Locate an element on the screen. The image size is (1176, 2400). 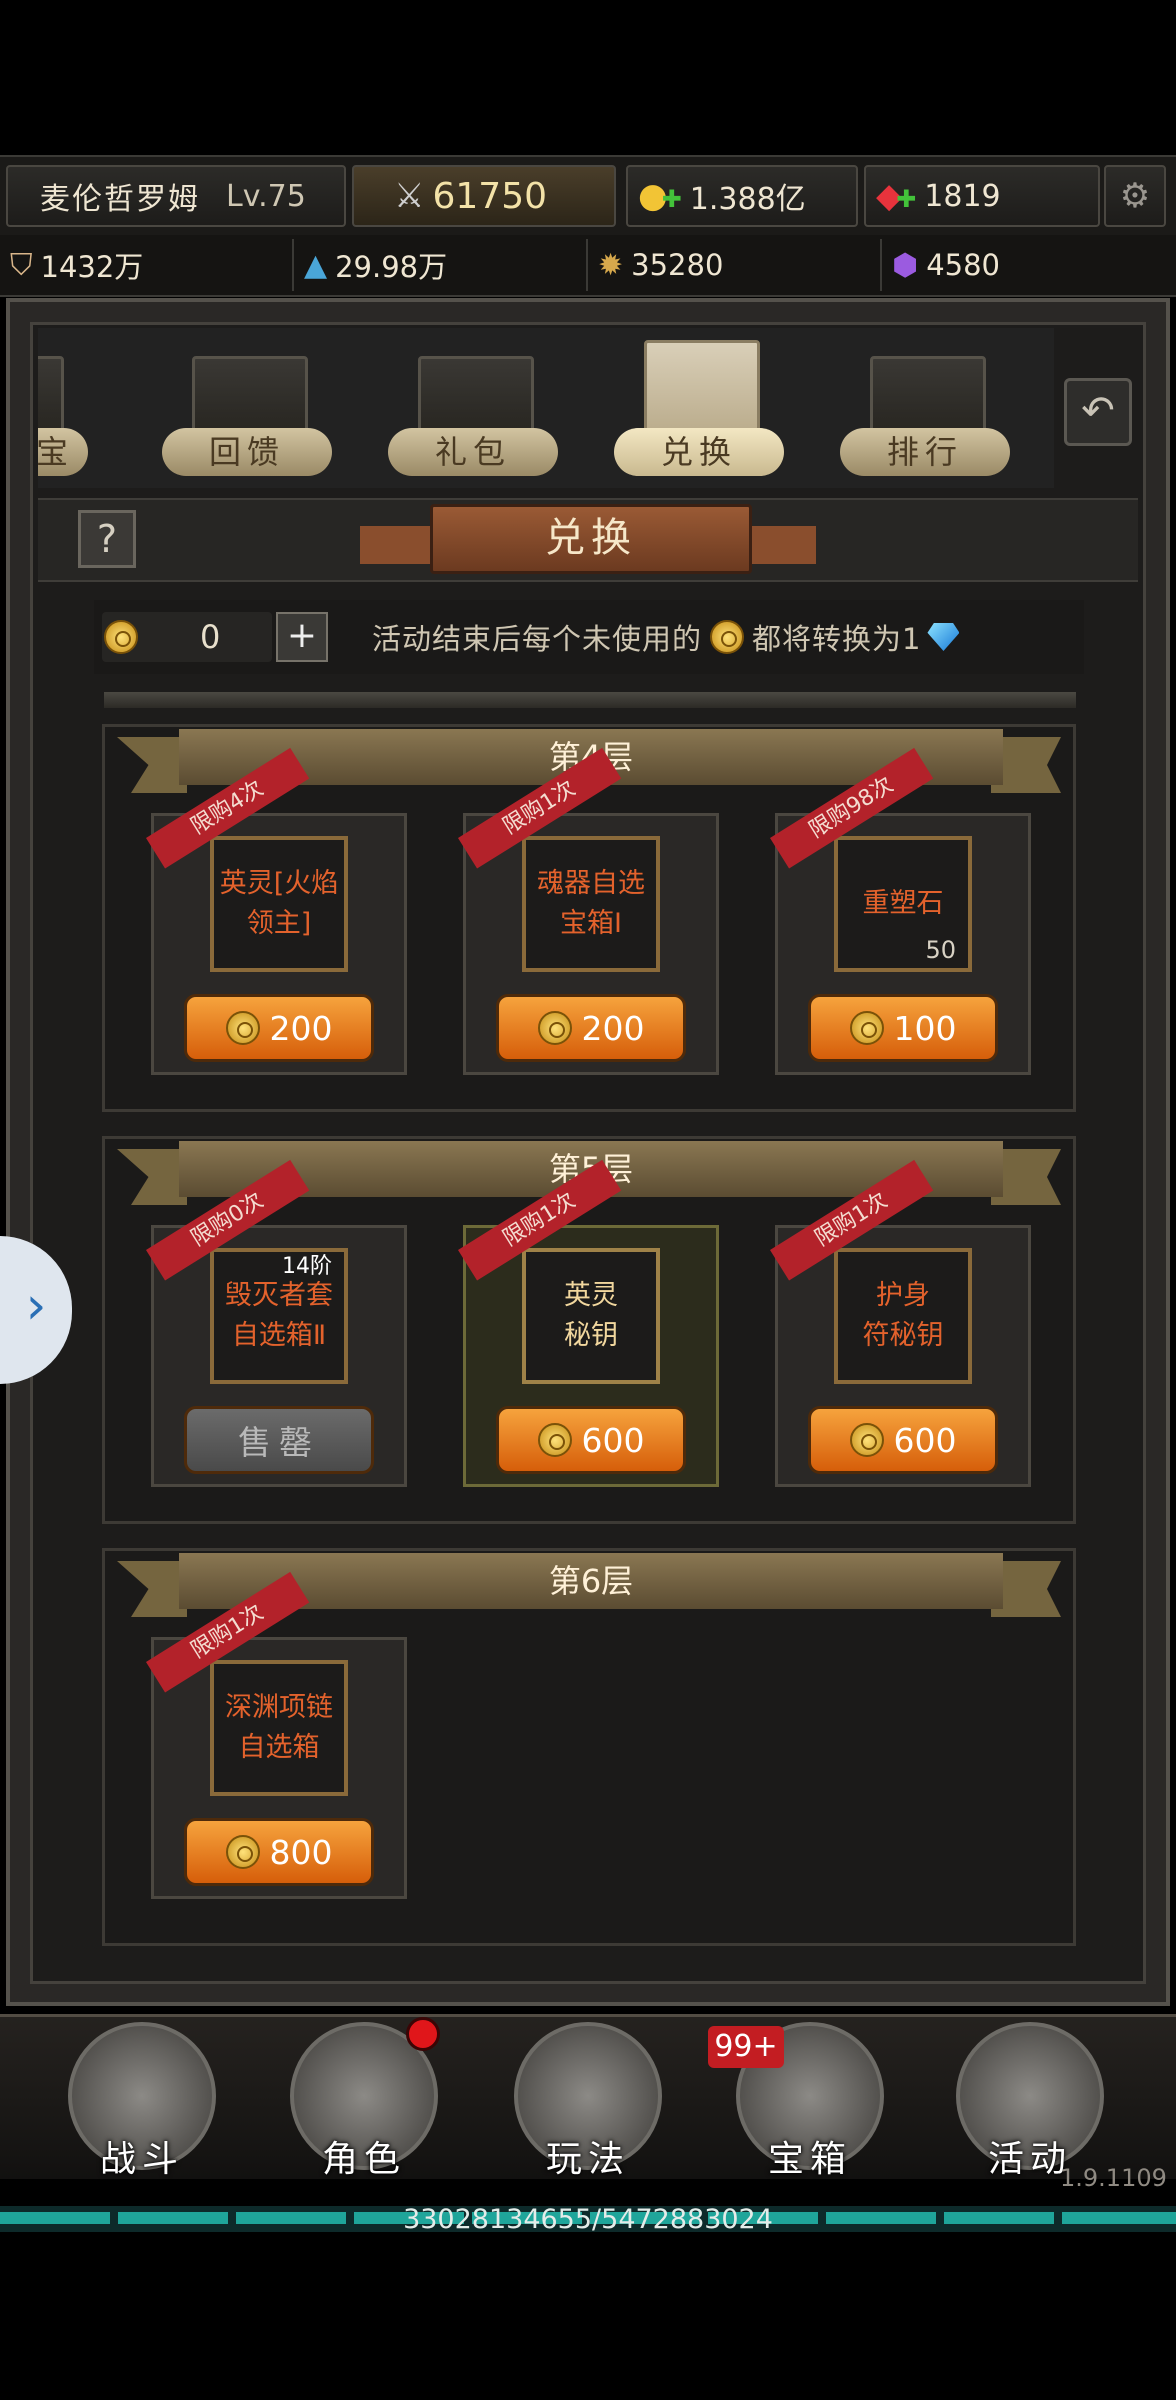
resource-value: 29.98万 is located at coordinates (391, 267).